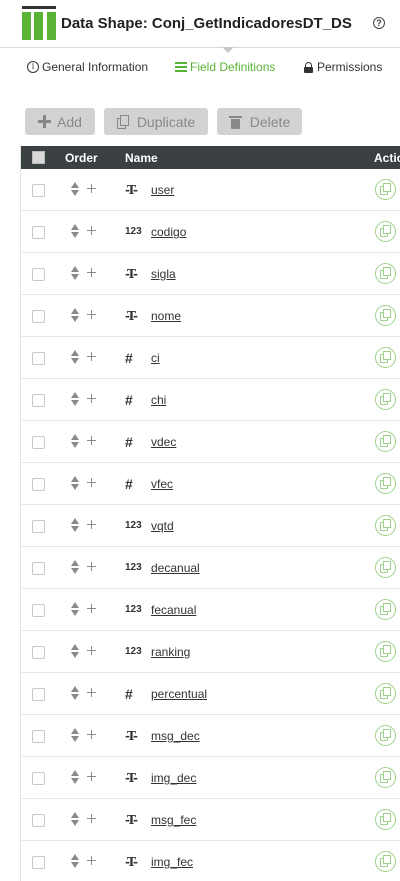 The height and width of the screenshot is (881, 400). I want to click on select-all-checkbox, so click(38, 157).